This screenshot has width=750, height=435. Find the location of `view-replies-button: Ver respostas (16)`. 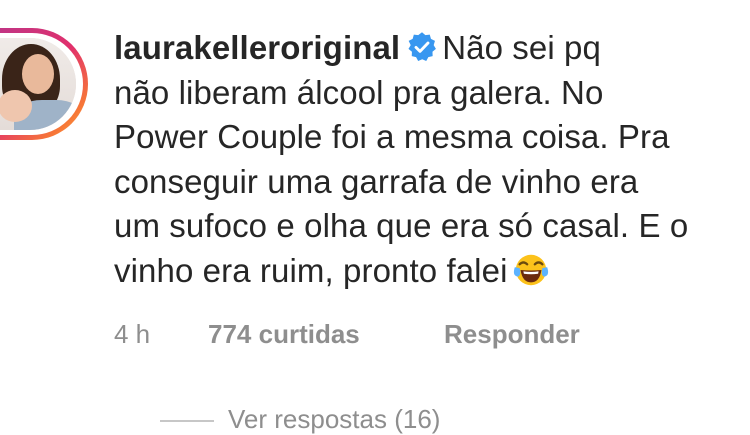

view-replies-button: Ver respostas (16) is located at coordinates (300, 419).